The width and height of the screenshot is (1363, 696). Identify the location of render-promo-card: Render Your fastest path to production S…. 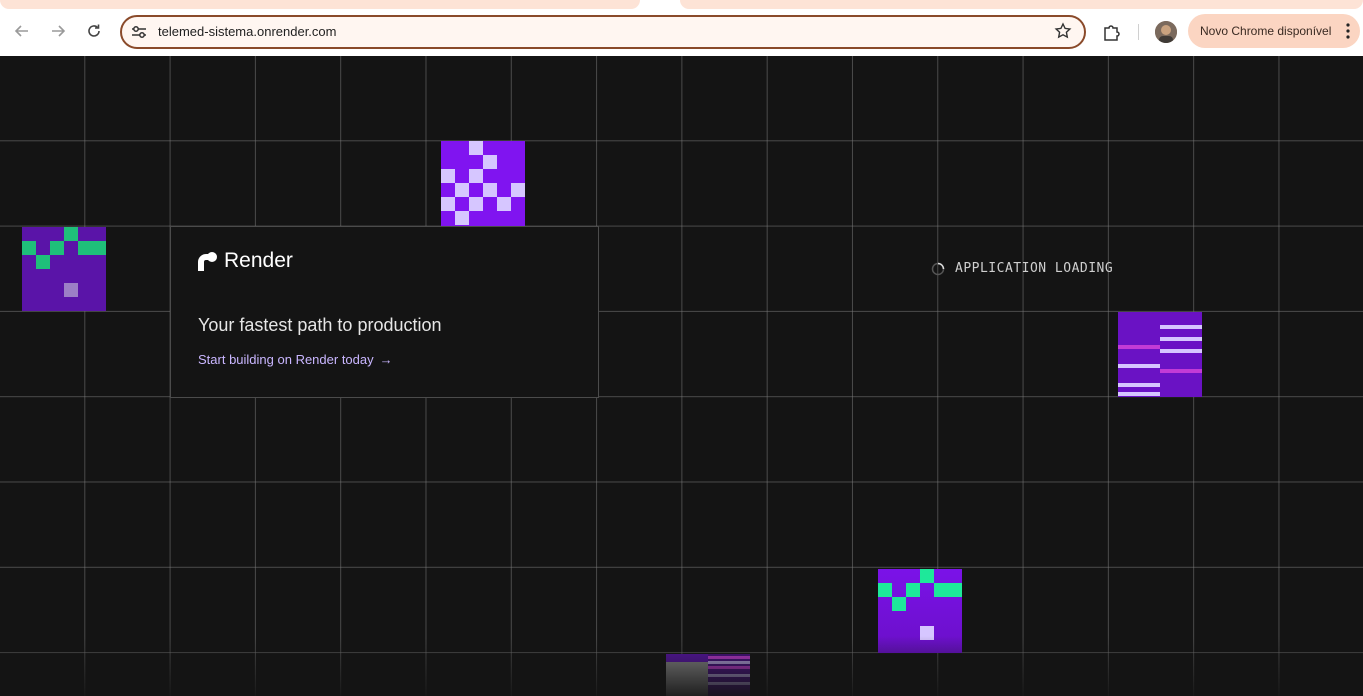
(384, 312).